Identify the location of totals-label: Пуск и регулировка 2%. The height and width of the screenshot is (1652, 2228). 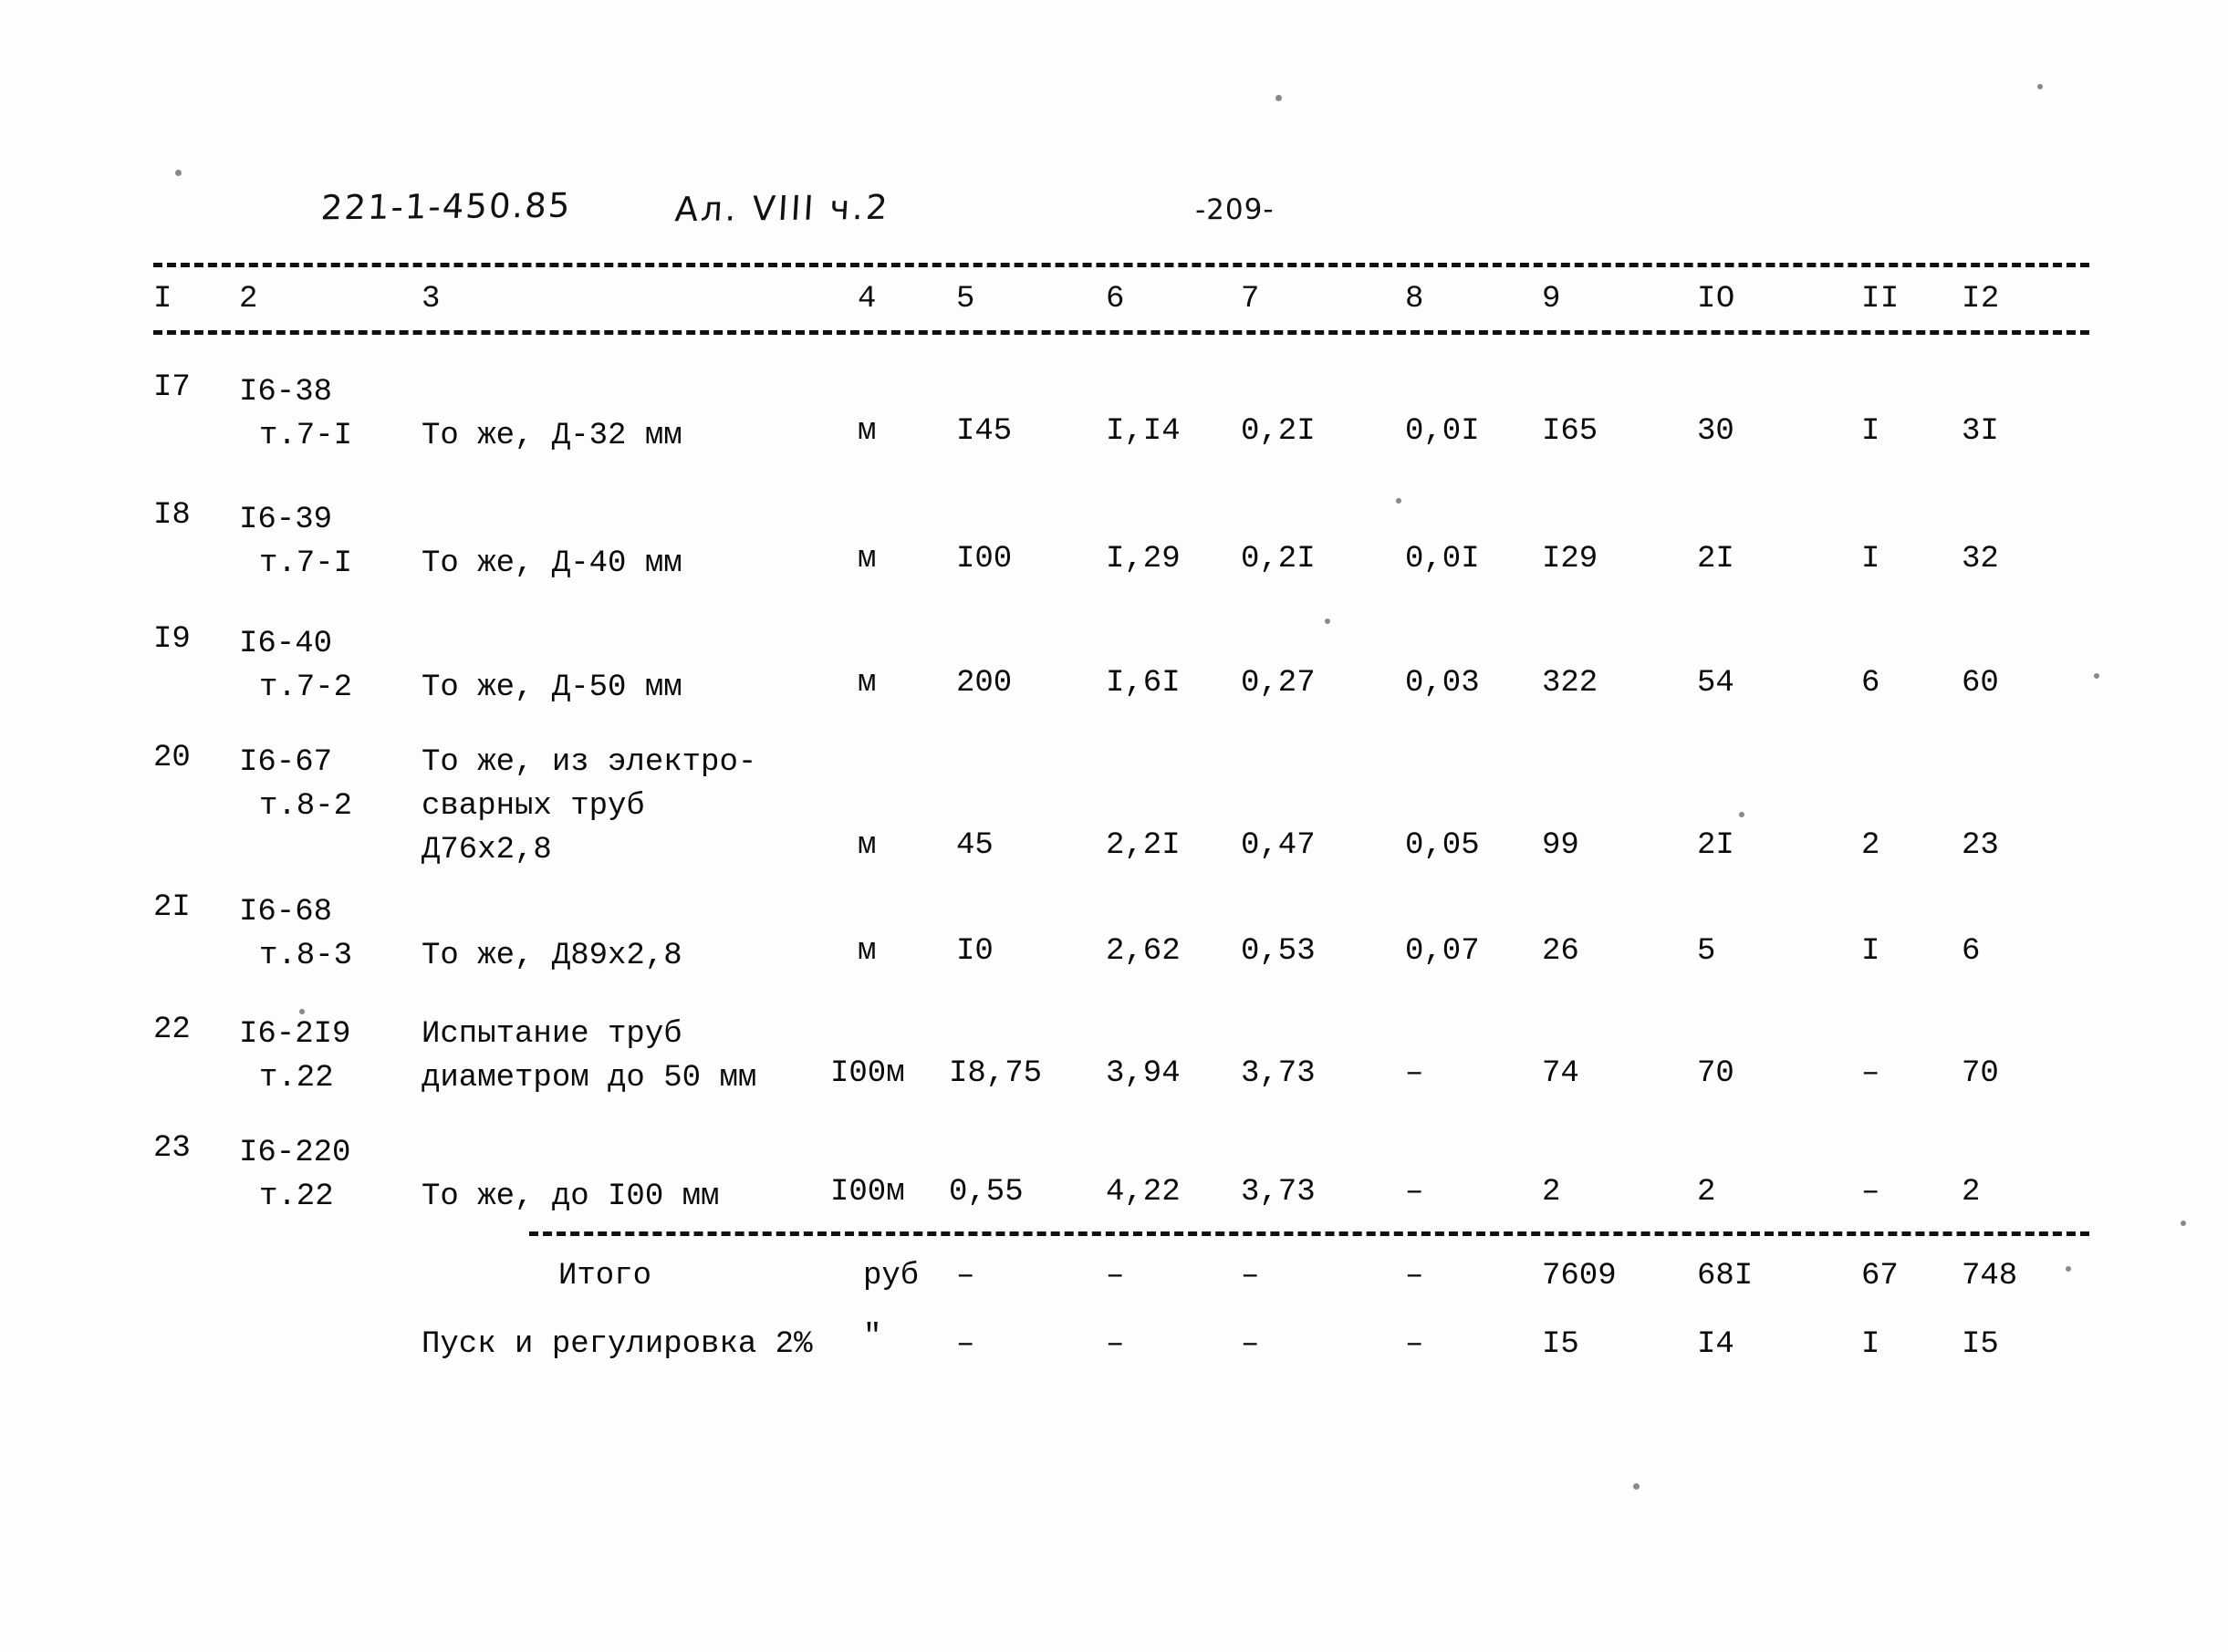
(617, 1345).